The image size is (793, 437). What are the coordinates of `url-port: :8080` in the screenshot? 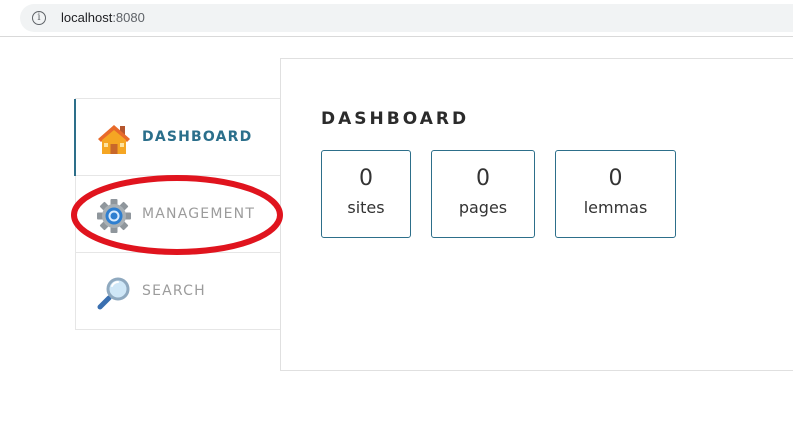 It's located at (128, 17).